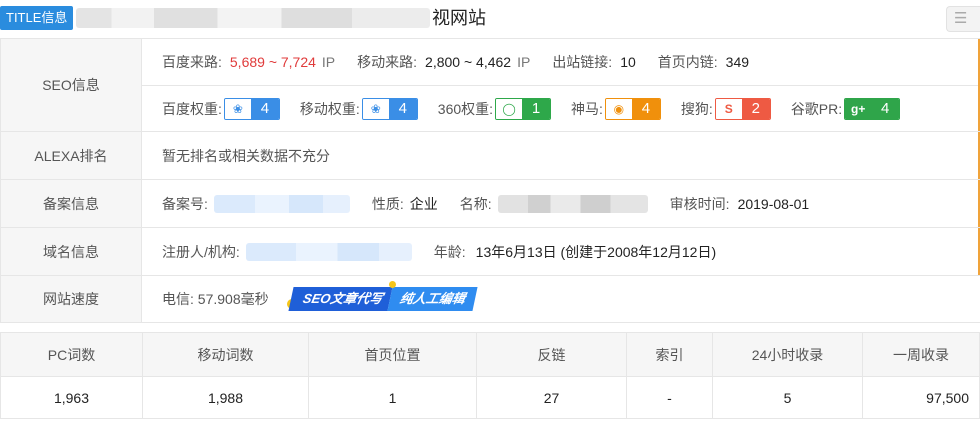 This screenshot has width=980, height=423. What do you see at coordinates (572, 203) in the screenshot?
I see `redacted-icp-name` at bounding box center [572, 203].